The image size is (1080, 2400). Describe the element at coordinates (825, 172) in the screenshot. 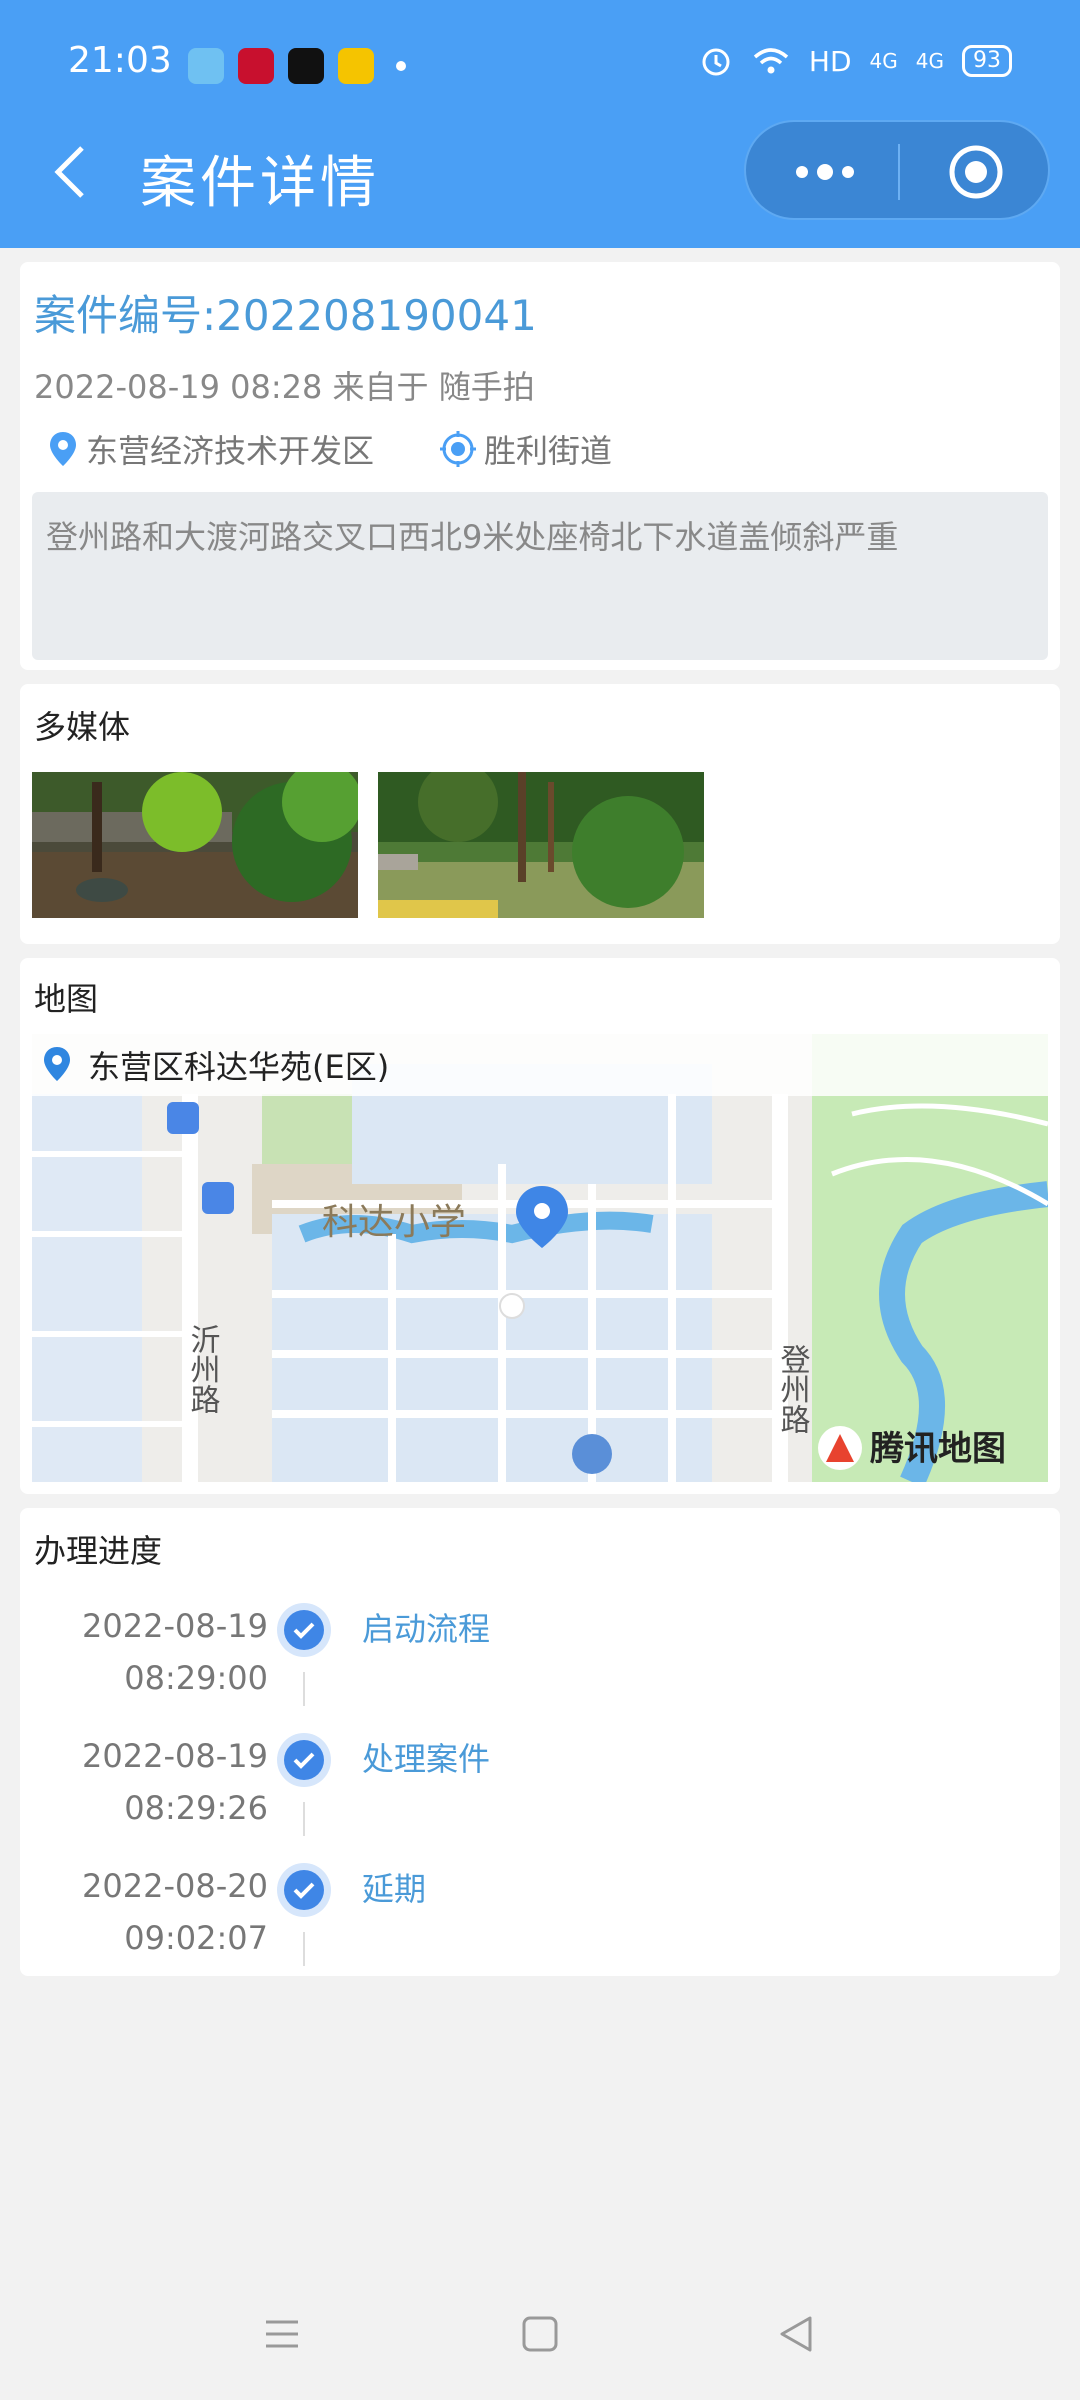

I see `more-dots-icon` at that location.